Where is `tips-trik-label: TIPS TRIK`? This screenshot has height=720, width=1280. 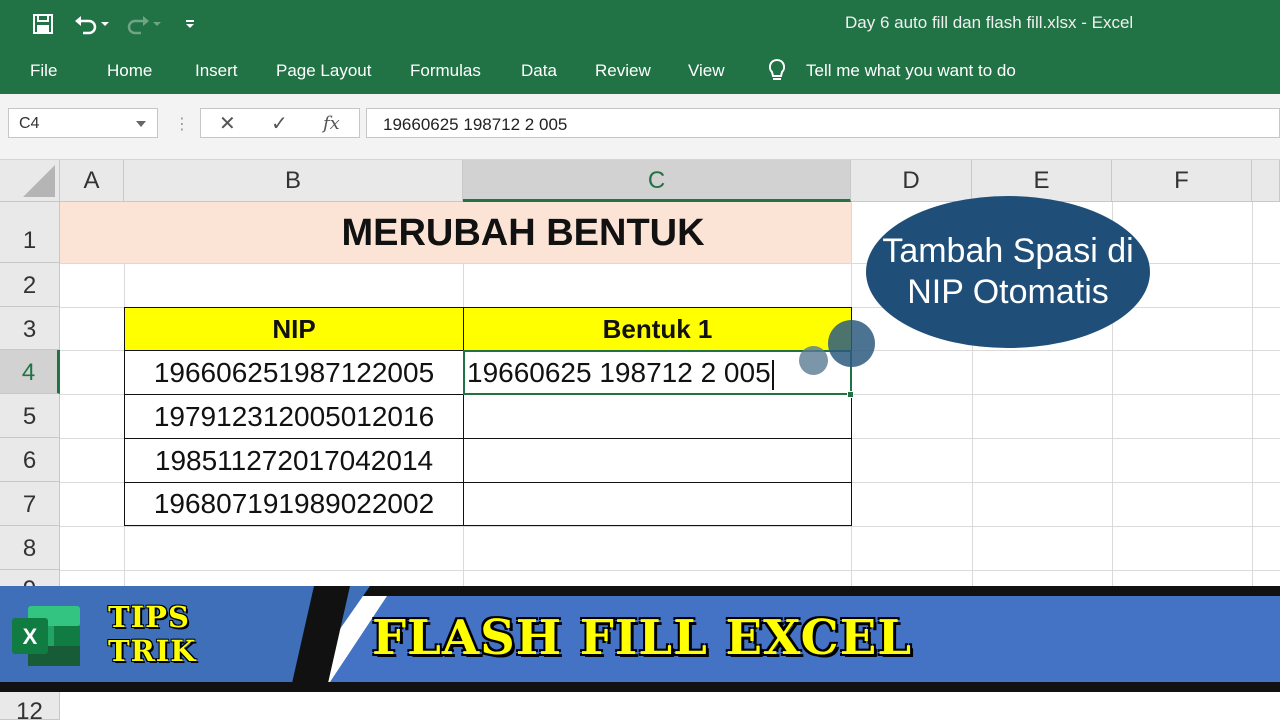 tips-trik-label: TIPS TRIK is located at coordinates (152, 634).